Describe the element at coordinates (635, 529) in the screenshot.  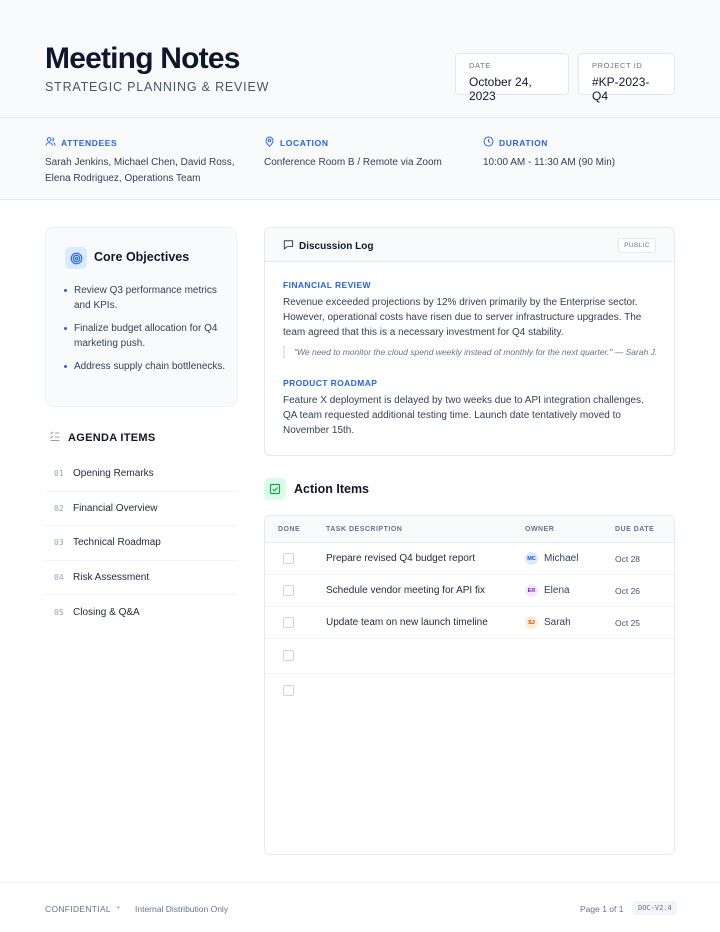
I see `column-due-date: DUE DATE` at that location.